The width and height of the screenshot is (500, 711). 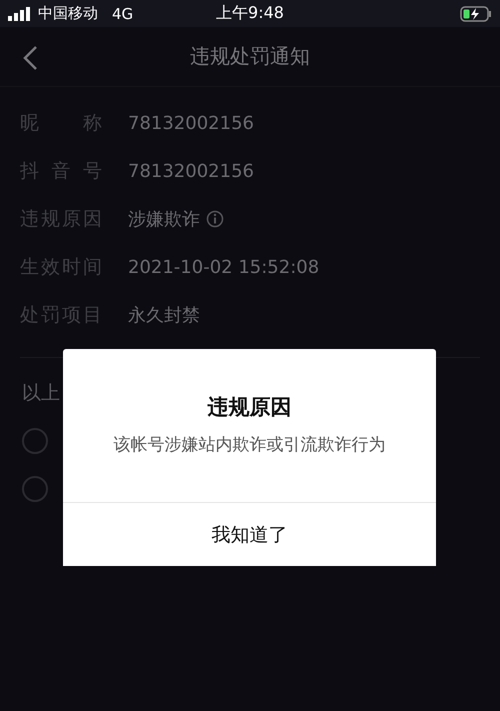 I want to click on network-type: 4G, so click(x=123, y=13).